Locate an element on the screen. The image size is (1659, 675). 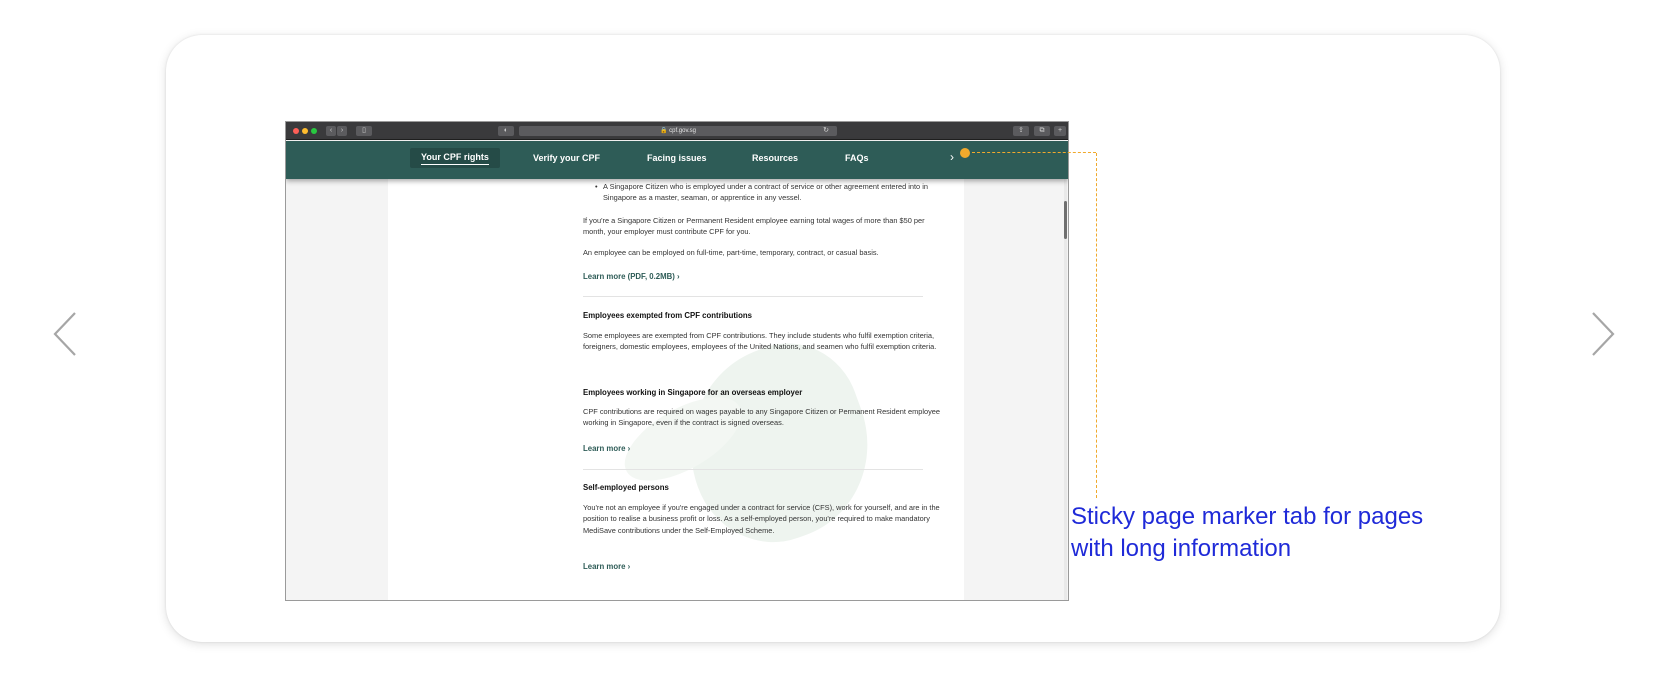
tabs-overview-icon: ⧉ is located at coordinates (1042, 131).